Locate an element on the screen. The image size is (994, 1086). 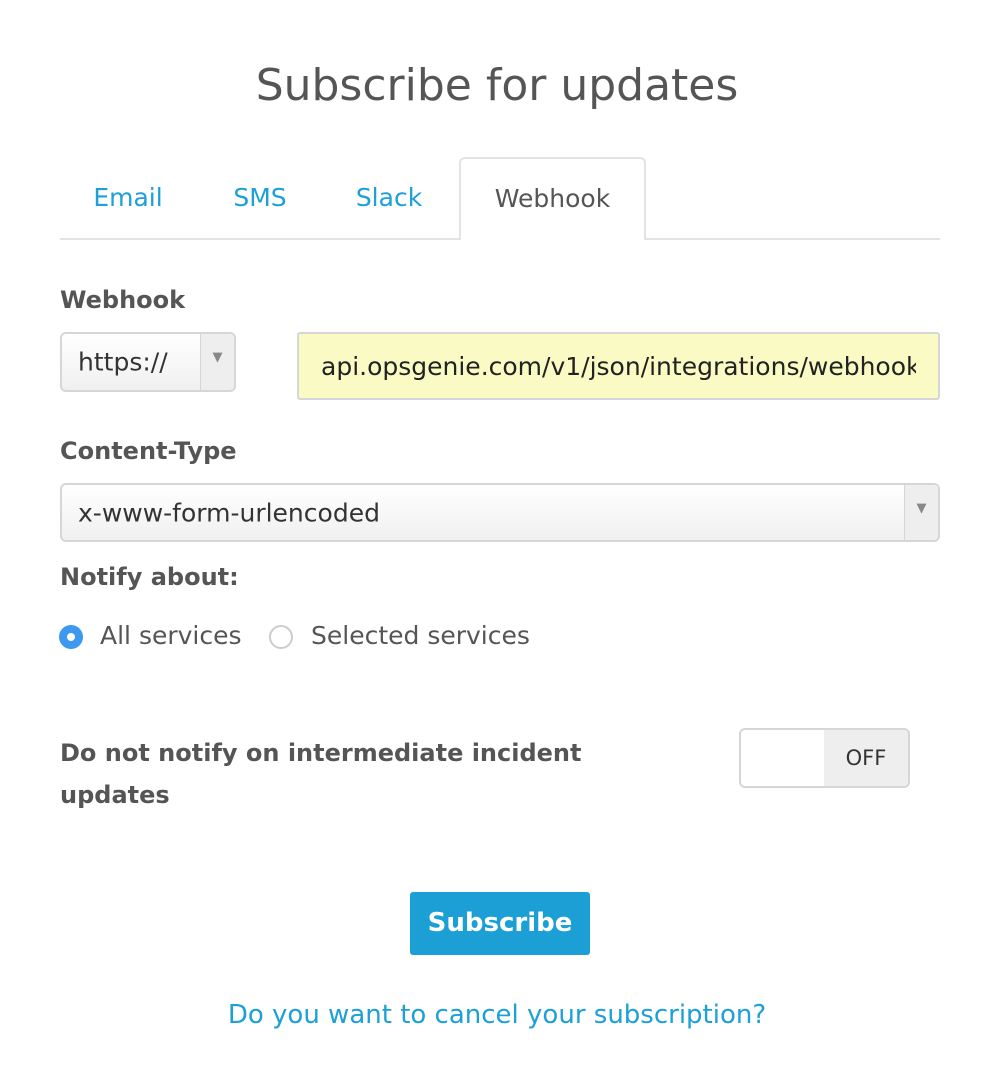
toggle-state: OFF is located at coordinates (866, 758).